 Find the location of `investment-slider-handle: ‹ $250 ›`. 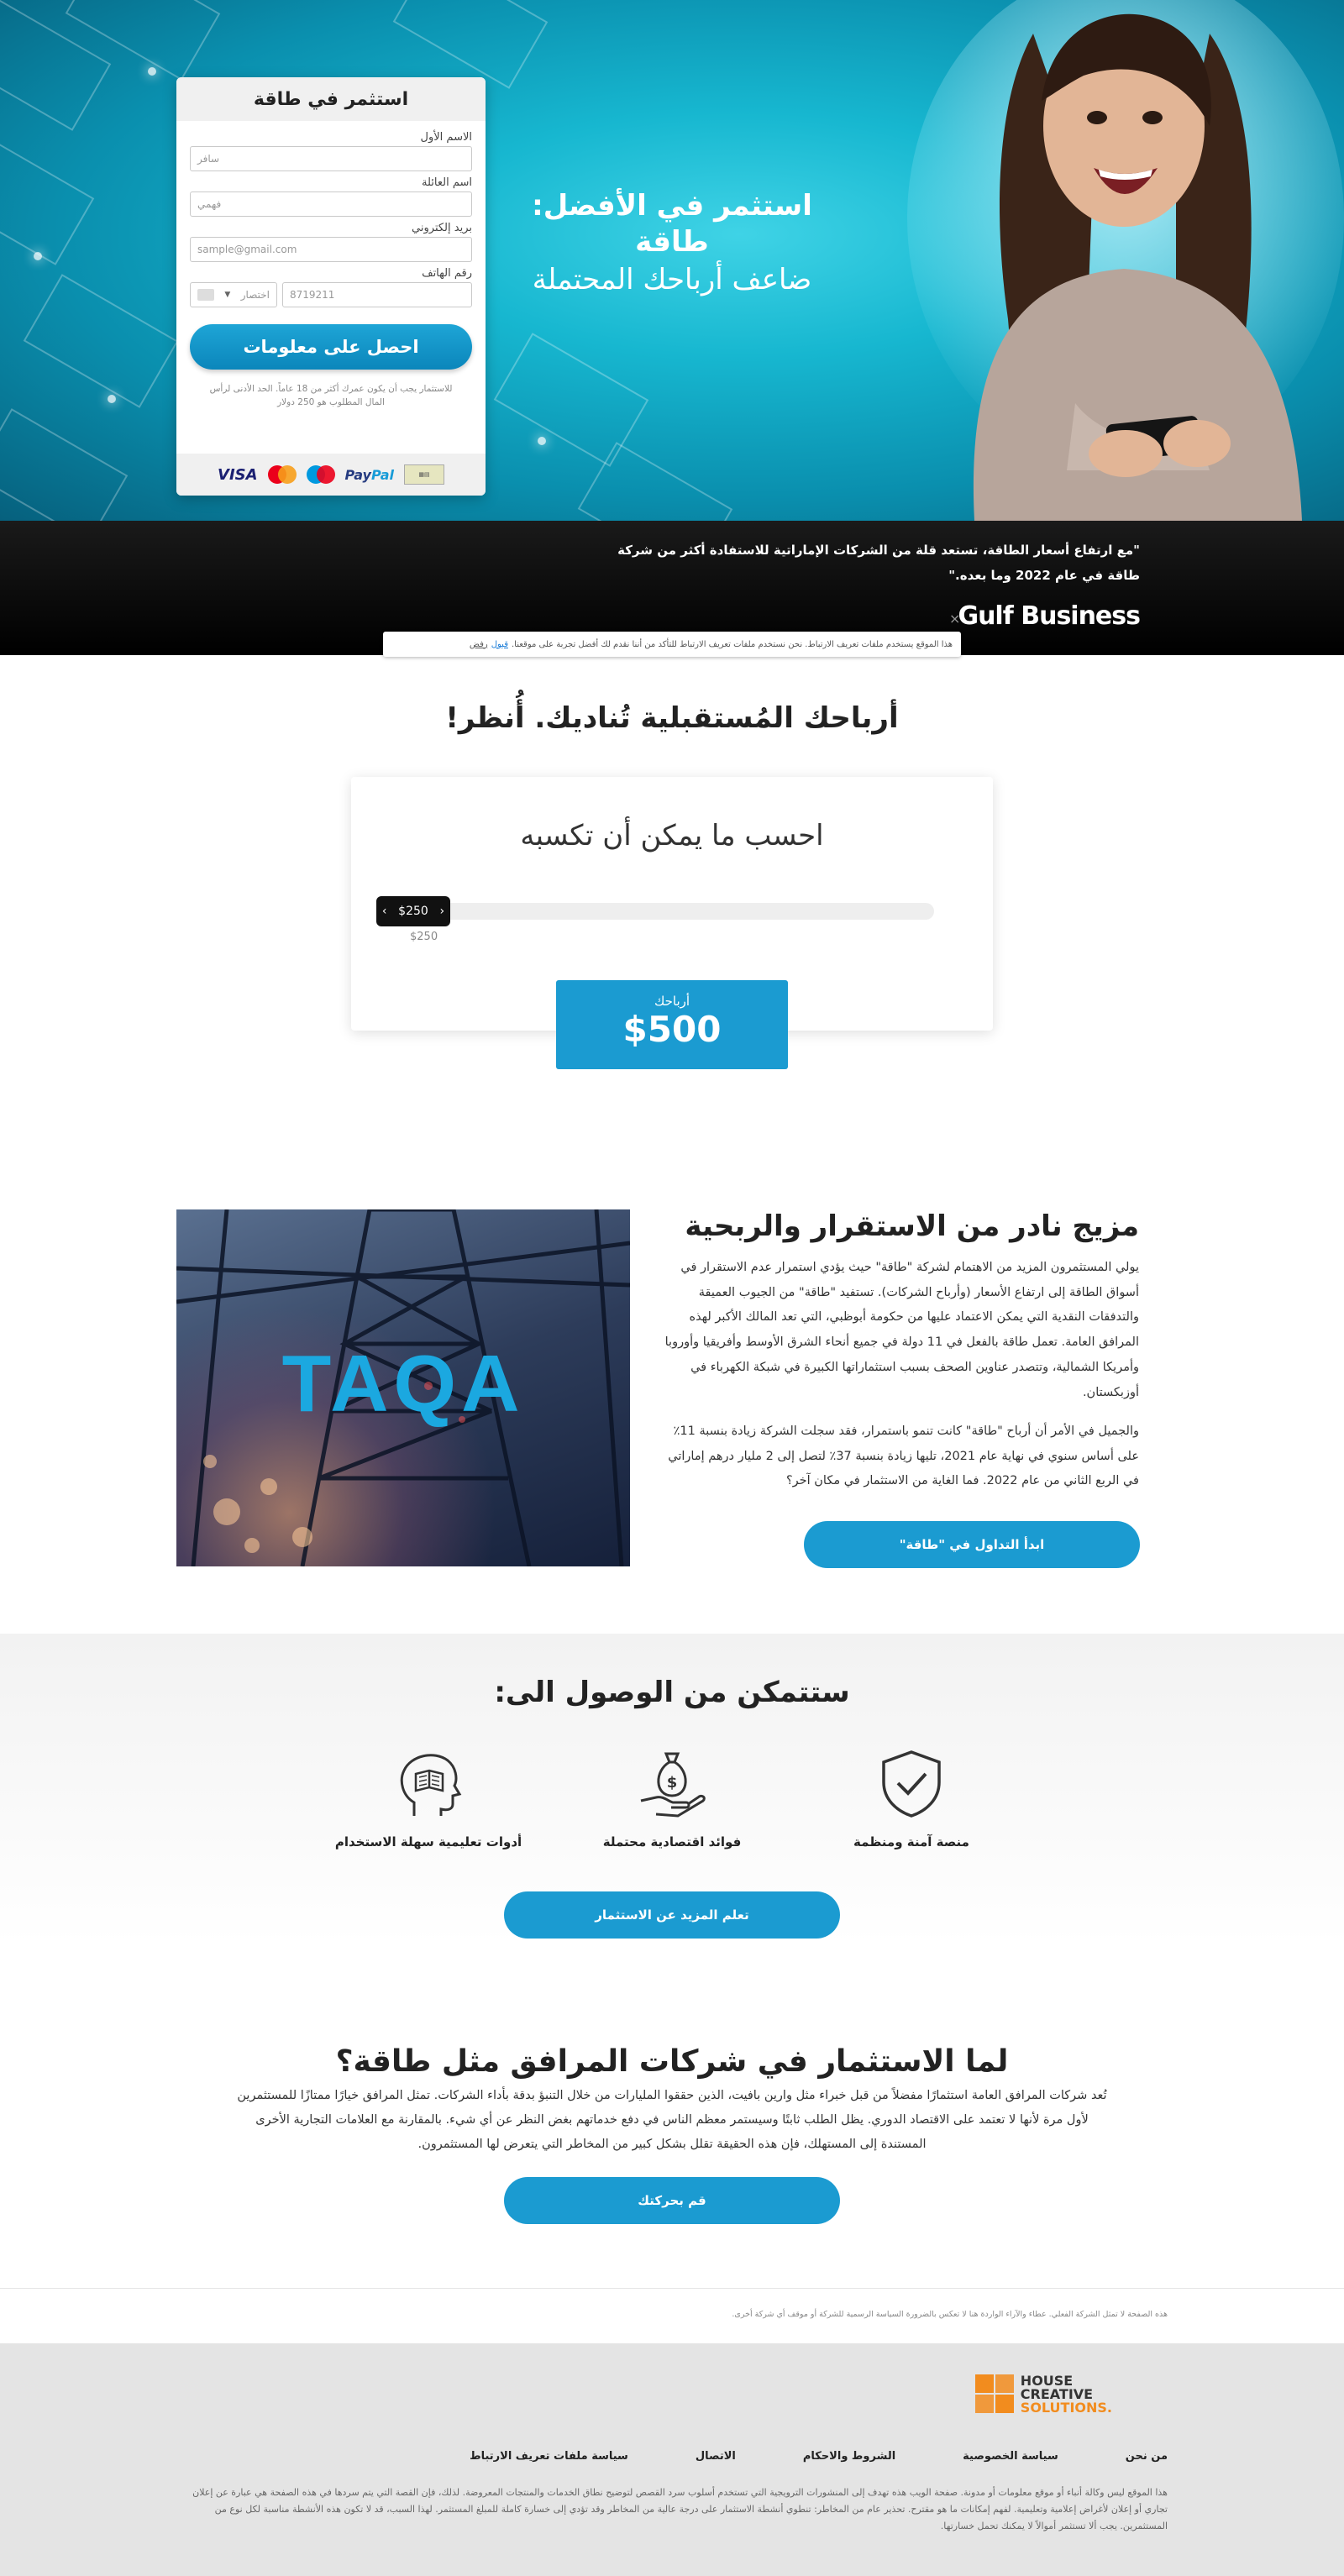

investment-slider-handle: ‹ $250 › is located at coordinates (413, 911).